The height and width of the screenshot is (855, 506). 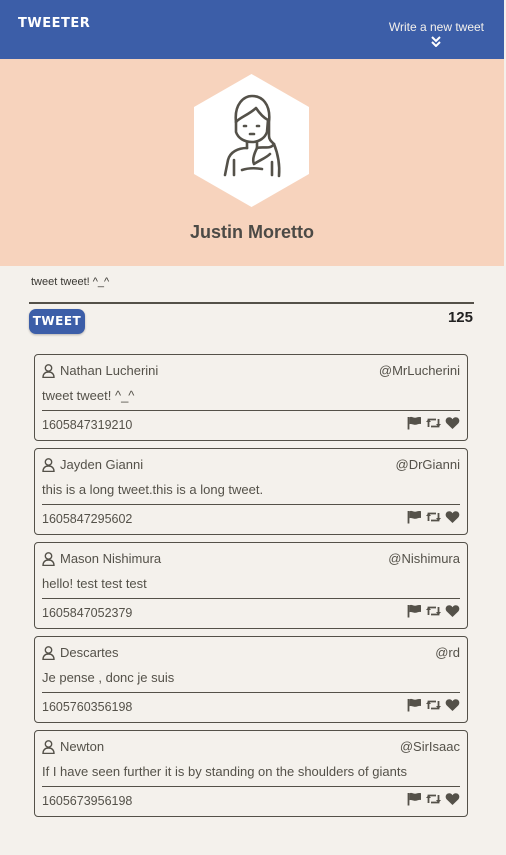 What do you see at coordinates (87, 519) in the screenshot?
I see `tweet-timestamp: 1605847295602` at bounding box center [87, 519].